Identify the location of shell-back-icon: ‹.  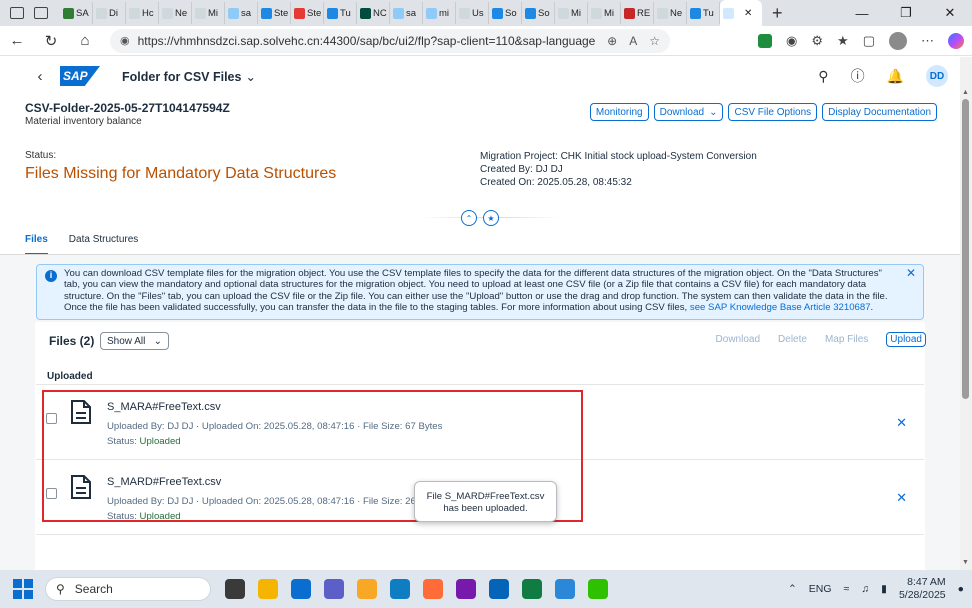
(40, 76).